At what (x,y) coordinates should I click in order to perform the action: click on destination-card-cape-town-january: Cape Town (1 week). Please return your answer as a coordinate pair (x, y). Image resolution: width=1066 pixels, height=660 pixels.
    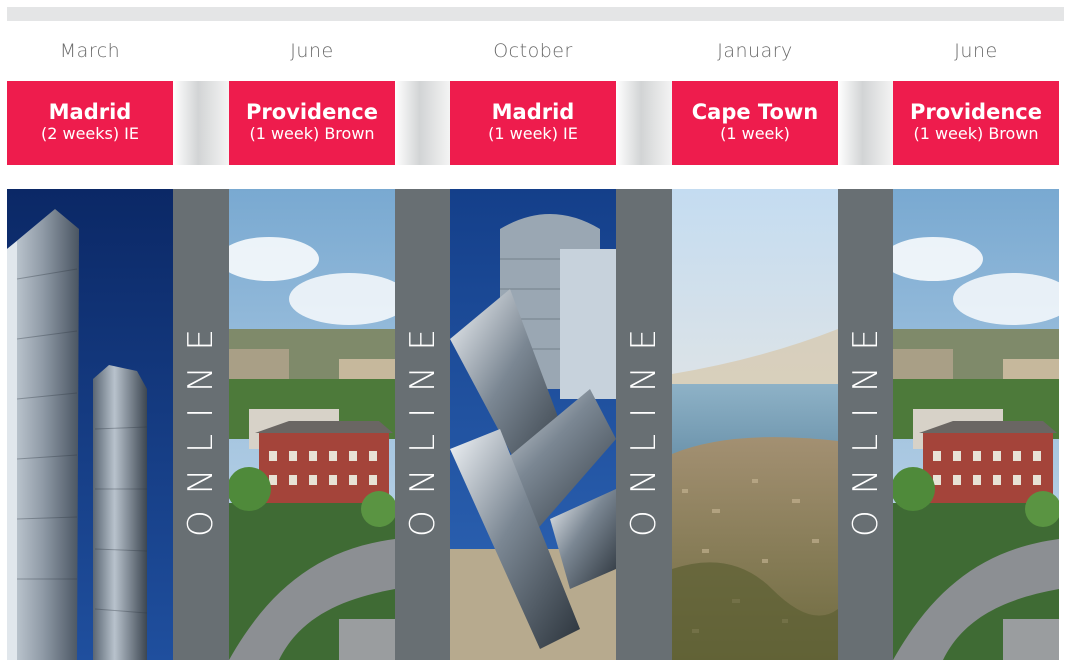
    Looking at the image, I should click on (755, 123).